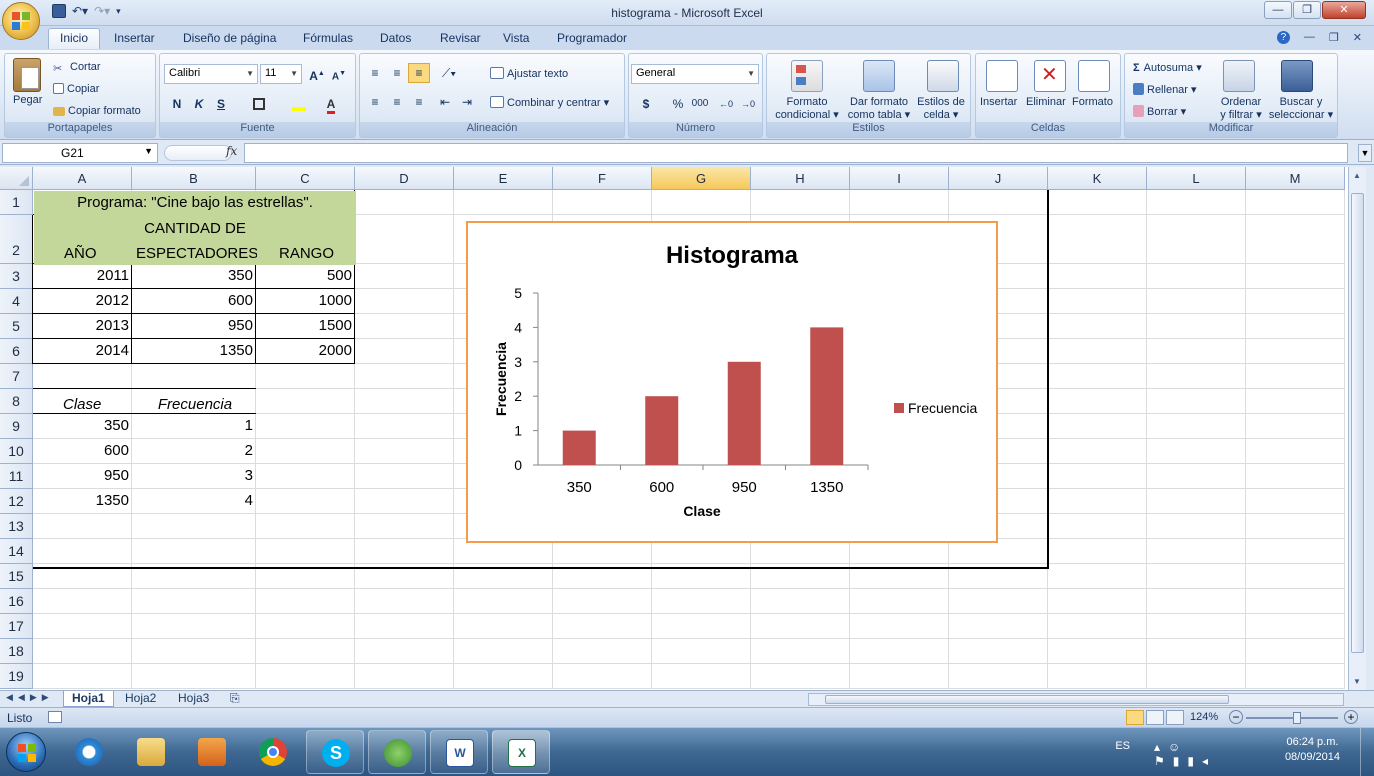 The height and width of the screenshot is (776, 1374). What do you see at coordinates (395, 38) in the screenshot?
I see `tab-datos: Datos` at bounding box center [395, 38].